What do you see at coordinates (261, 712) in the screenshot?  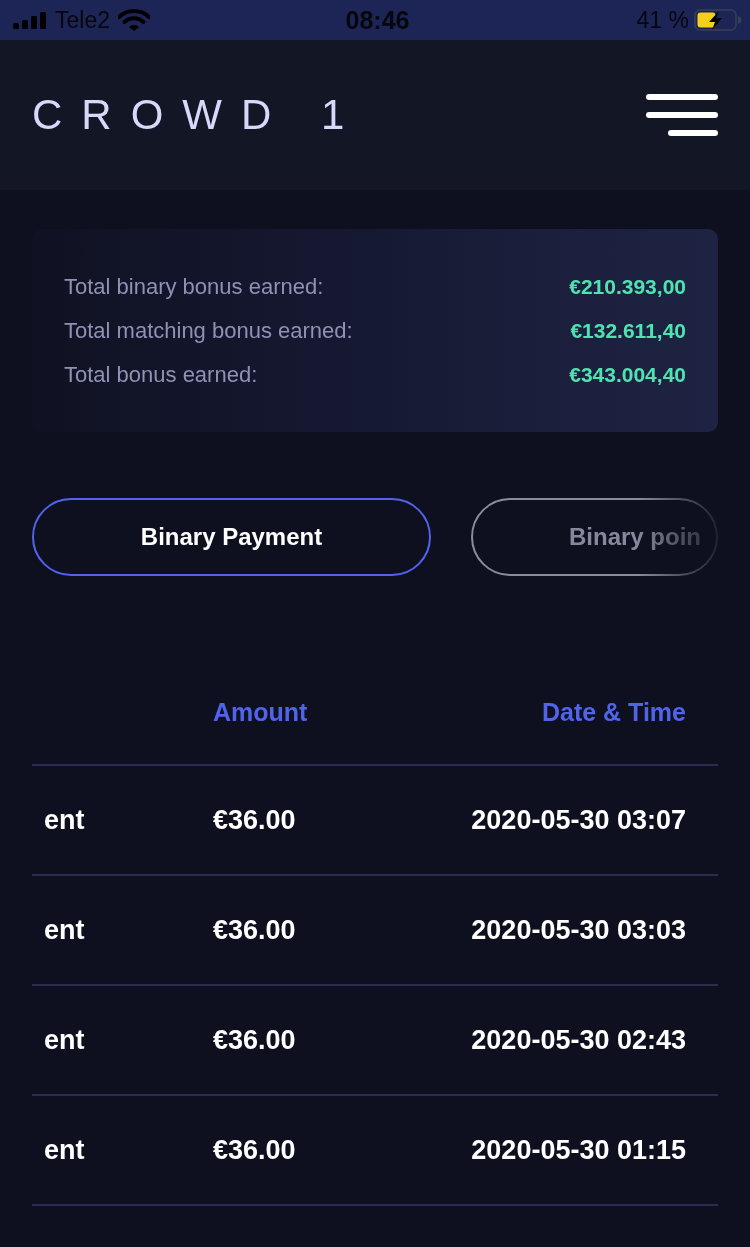 I see `column-header: Amount` at bounding box center [261, 712].